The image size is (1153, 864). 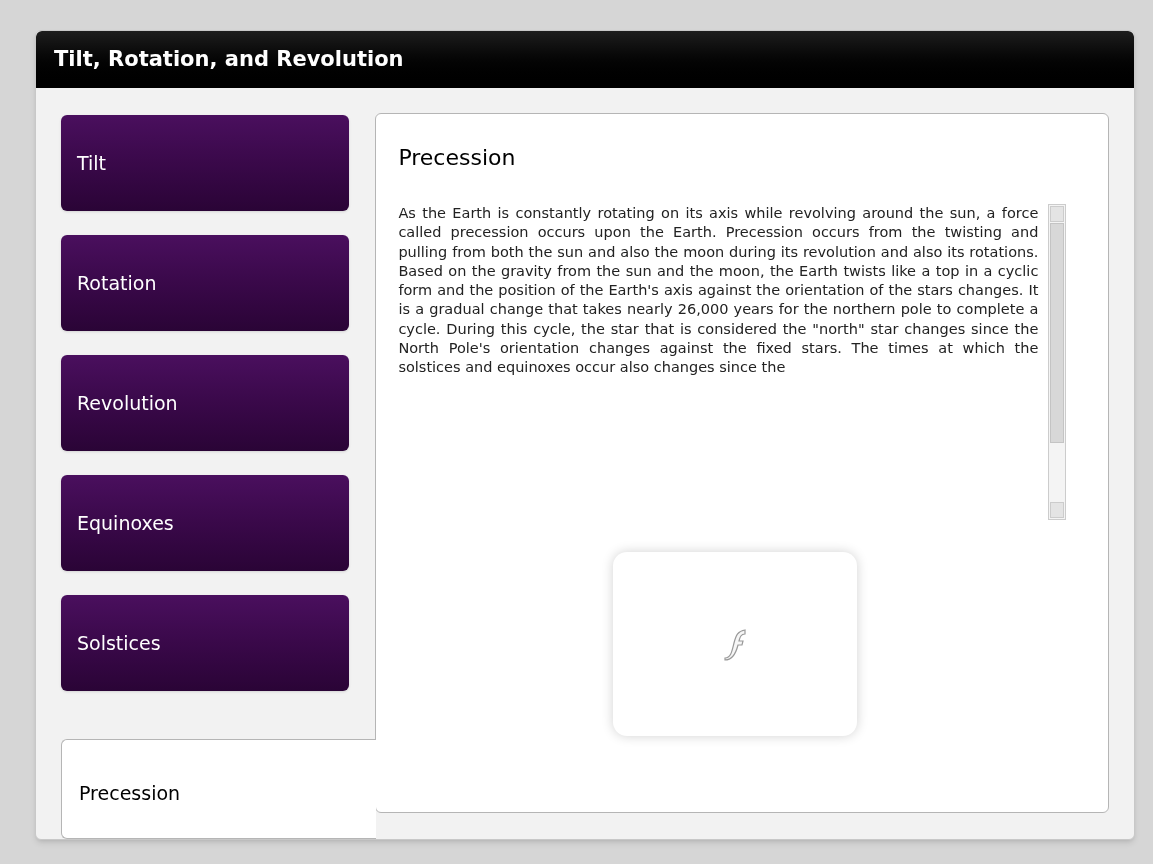 I want to click on tab: Precession, so click(x=219, y=789).